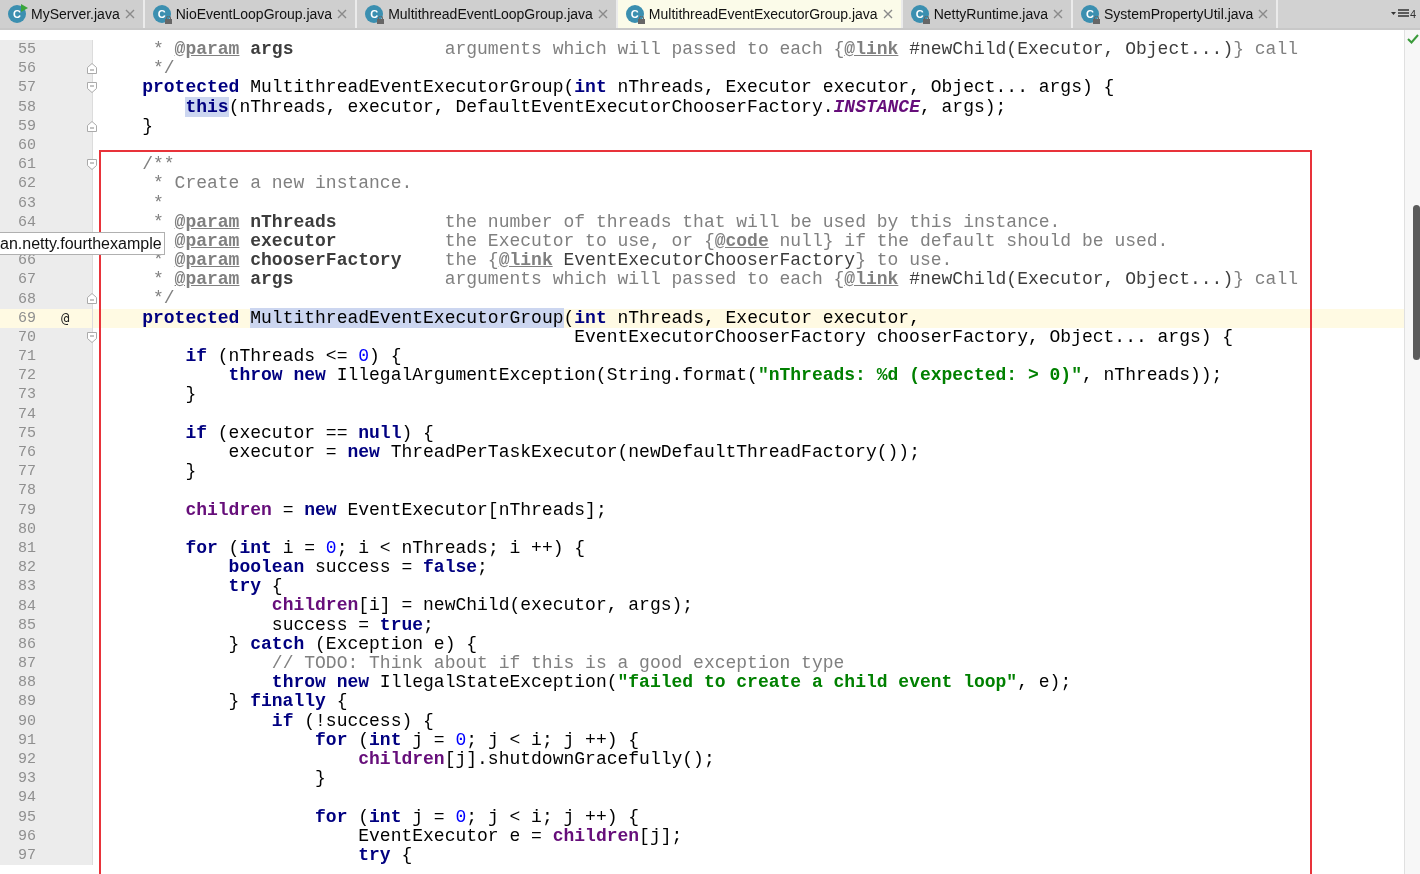  What do you see at coordinates (26, 165) in the screenshot?
I see `line-number: 61` at bounding box center [26, 165].